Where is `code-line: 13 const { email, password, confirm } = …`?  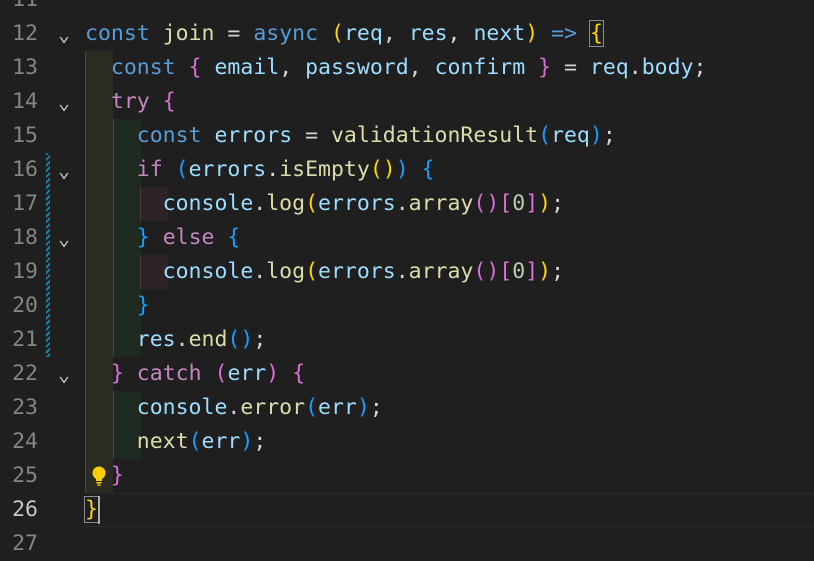 code-line: 13 const { email, password, confirm } = … is located at coordinates (407, 68).